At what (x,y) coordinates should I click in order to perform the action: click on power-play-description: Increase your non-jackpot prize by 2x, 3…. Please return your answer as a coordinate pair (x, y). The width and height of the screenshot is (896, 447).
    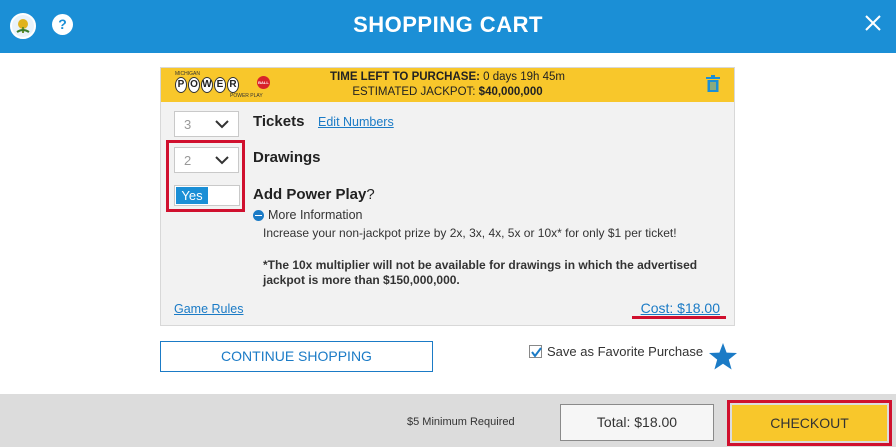
    Looking at the image, I should click on (470, 233).